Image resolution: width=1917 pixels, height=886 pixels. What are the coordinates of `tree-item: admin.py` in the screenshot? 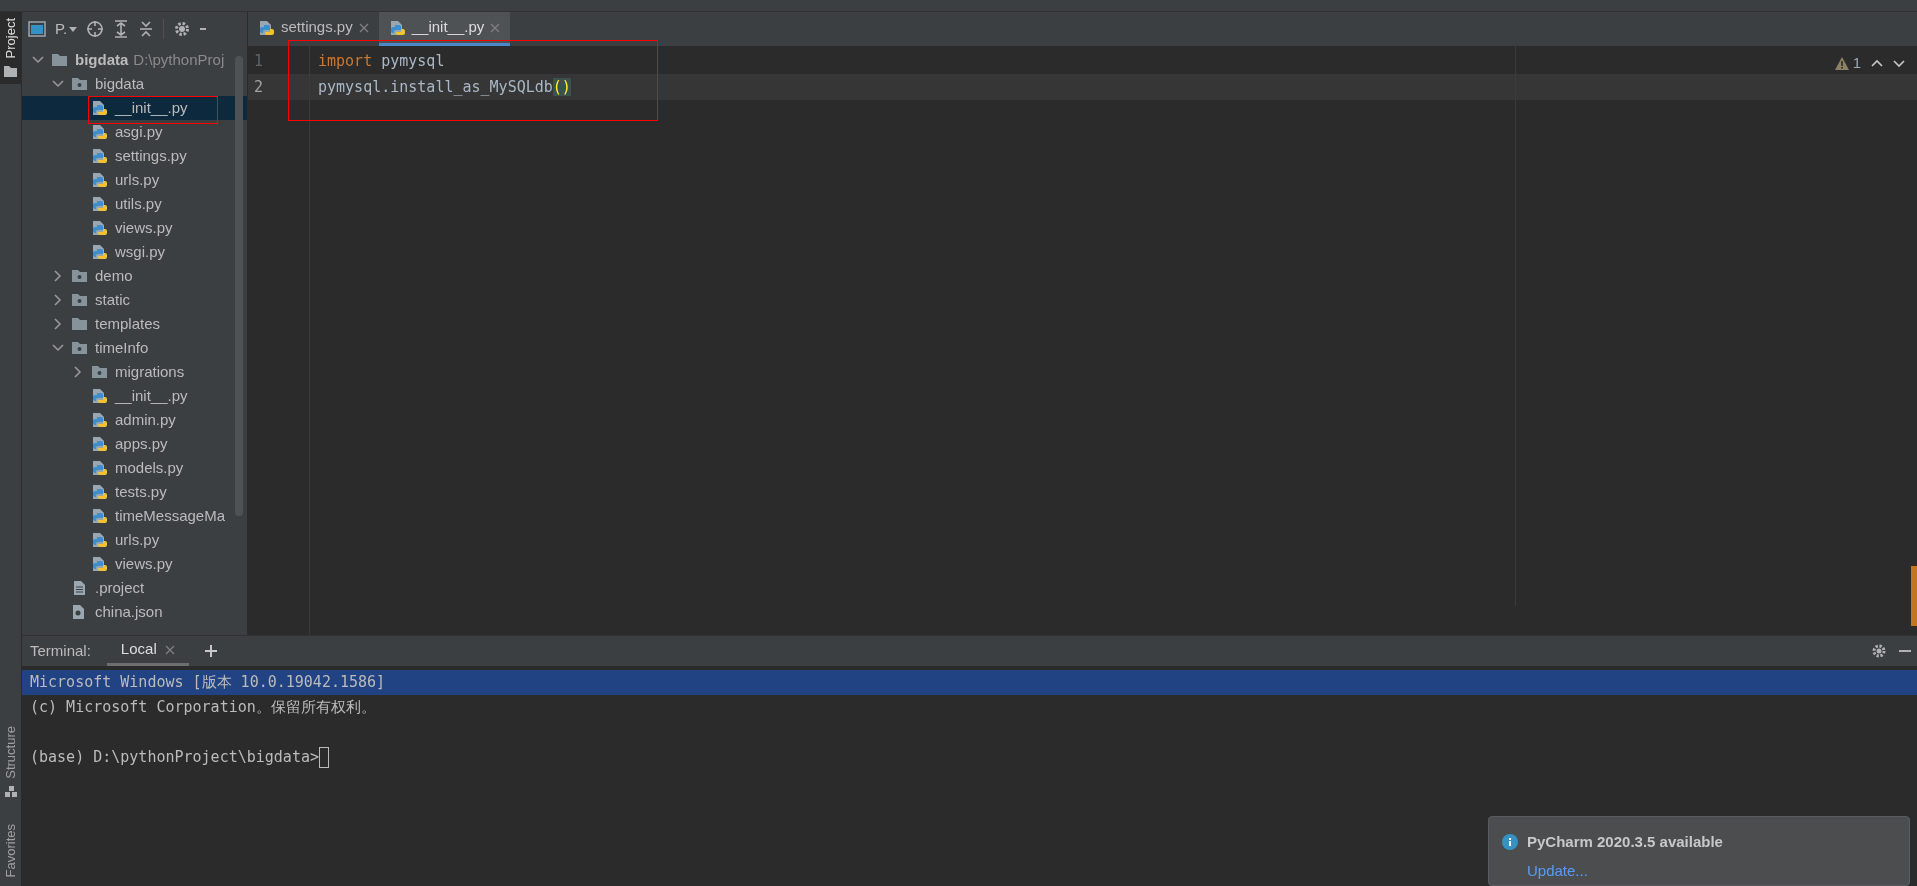 It's located at (134, 420).